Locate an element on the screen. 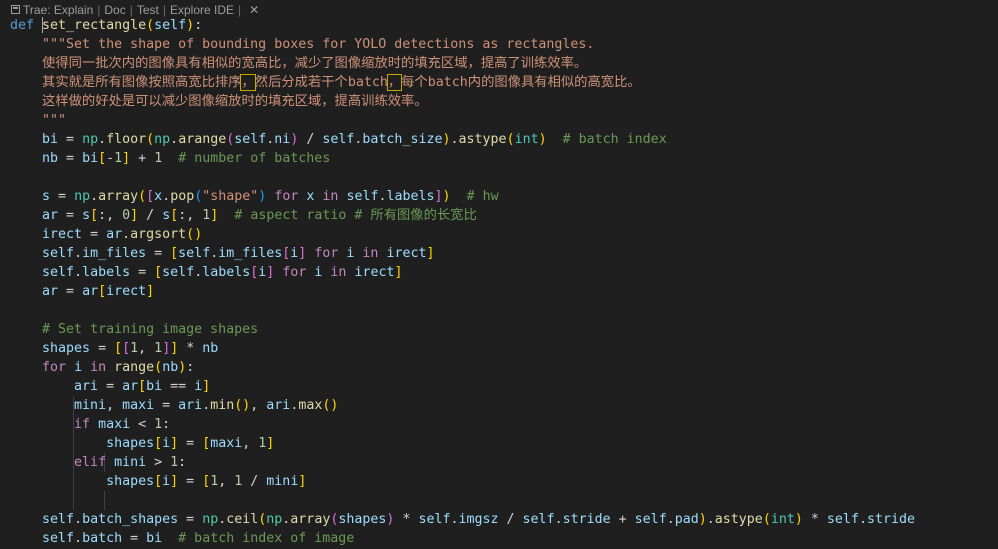  code-line: """ is located at coordinates (499, 120).